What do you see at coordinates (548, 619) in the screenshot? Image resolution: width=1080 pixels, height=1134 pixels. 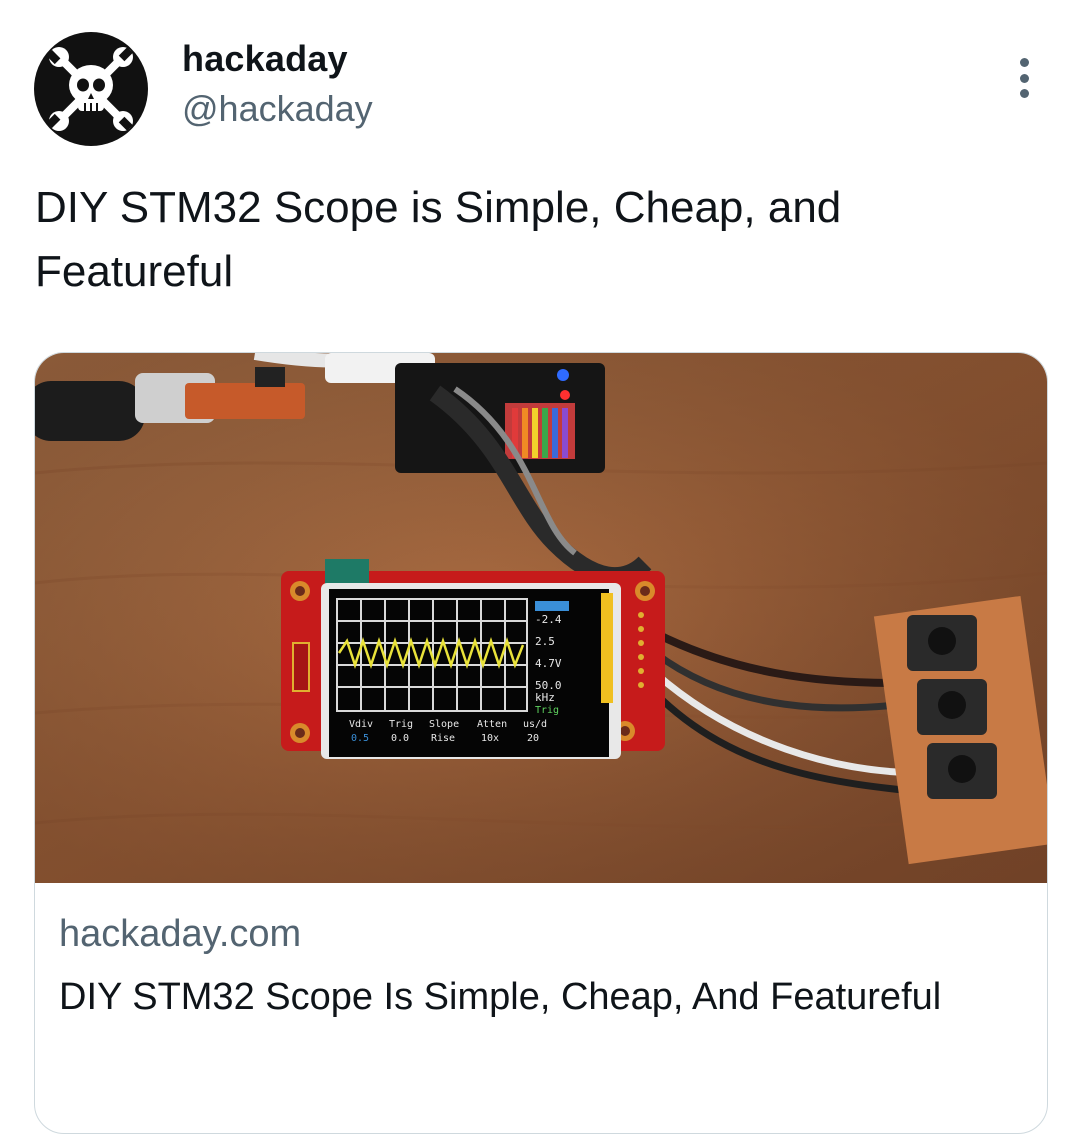 I see `screen-side-0: -2.4` at bounding box center [548, 619].